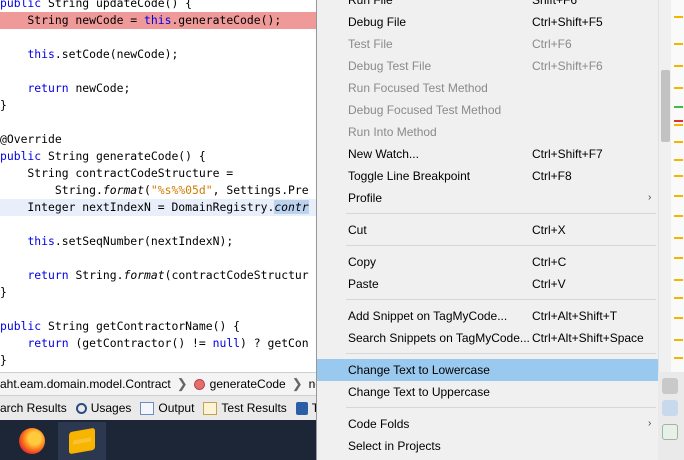  Describe the element at coordinates (254, 408) in the screenshot. I see `tab-test-results-label: Test Results` at that location.